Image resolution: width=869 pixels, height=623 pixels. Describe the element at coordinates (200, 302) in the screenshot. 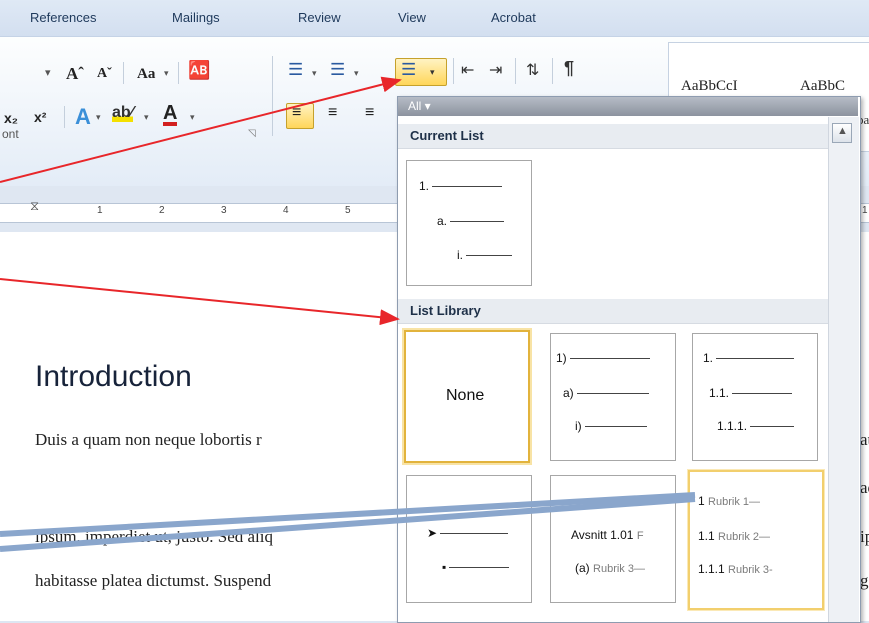

I see `arrow-to-list-library` at that location.